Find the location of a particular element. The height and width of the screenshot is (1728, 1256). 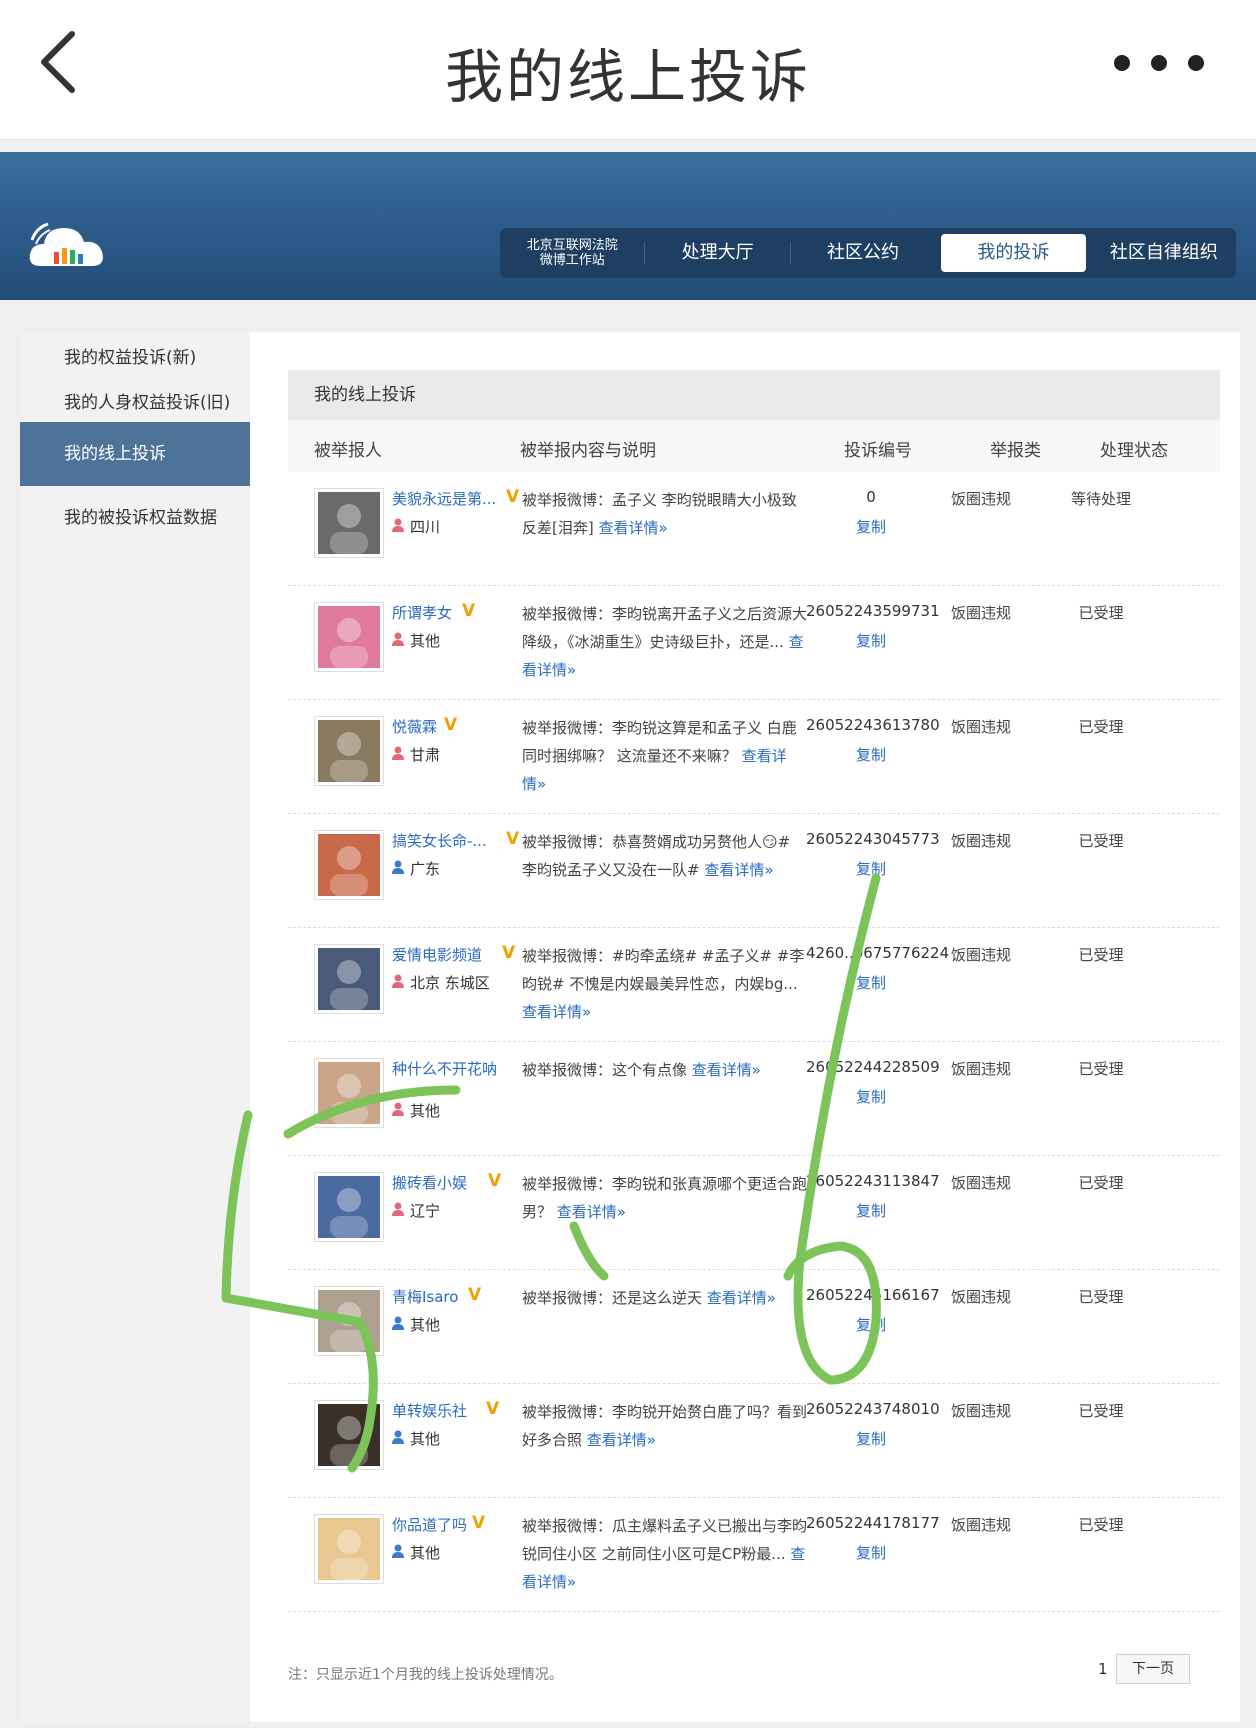

sidebar-item-rights-new: 我的权益投诉(新) is located at coordinates (135, 358).